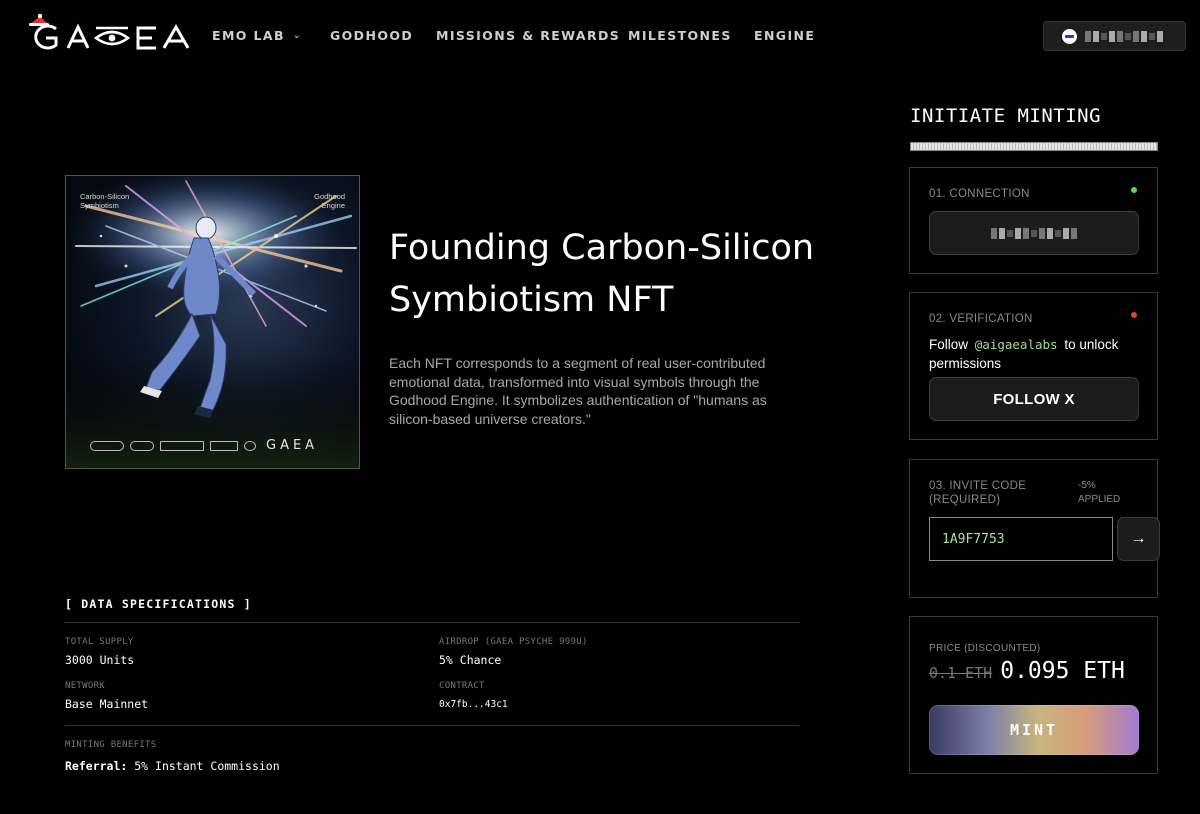  I want to click on verification-label: 02. VERIFICATION, so click(981, 319).